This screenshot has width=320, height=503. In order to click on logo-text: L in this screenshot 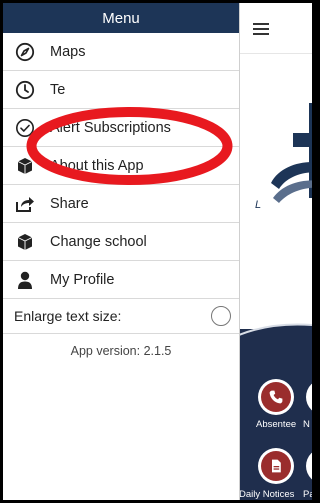, I will do `click(258, 205)`.